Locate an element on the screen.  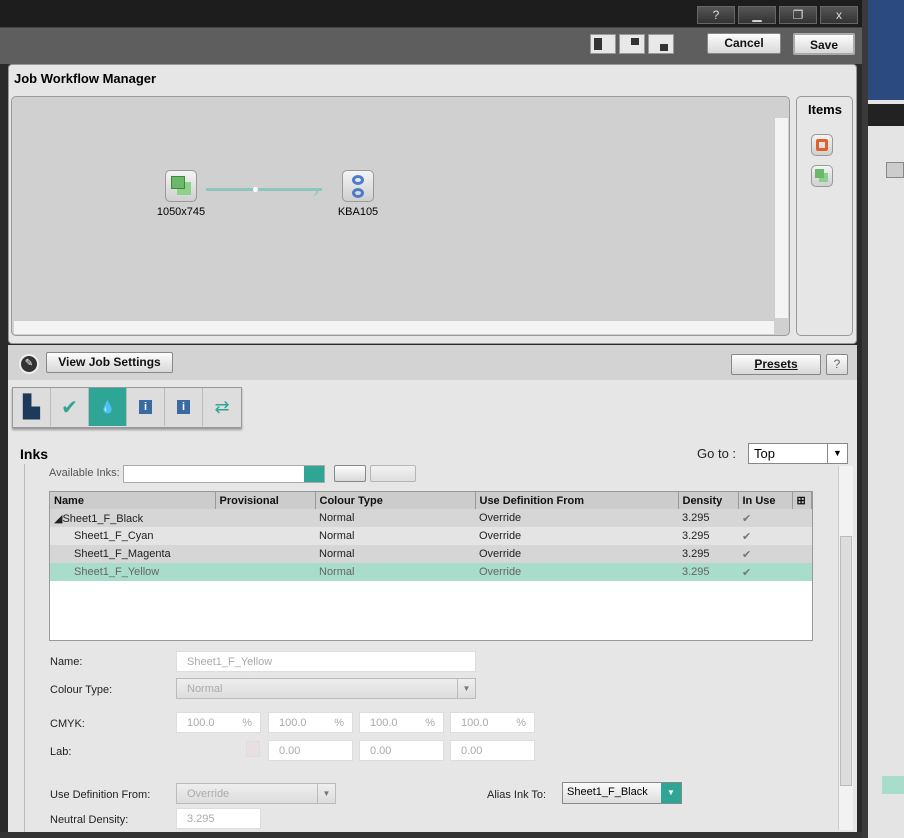
magenta-input: 100.0% is located at coordinates (310, 722).